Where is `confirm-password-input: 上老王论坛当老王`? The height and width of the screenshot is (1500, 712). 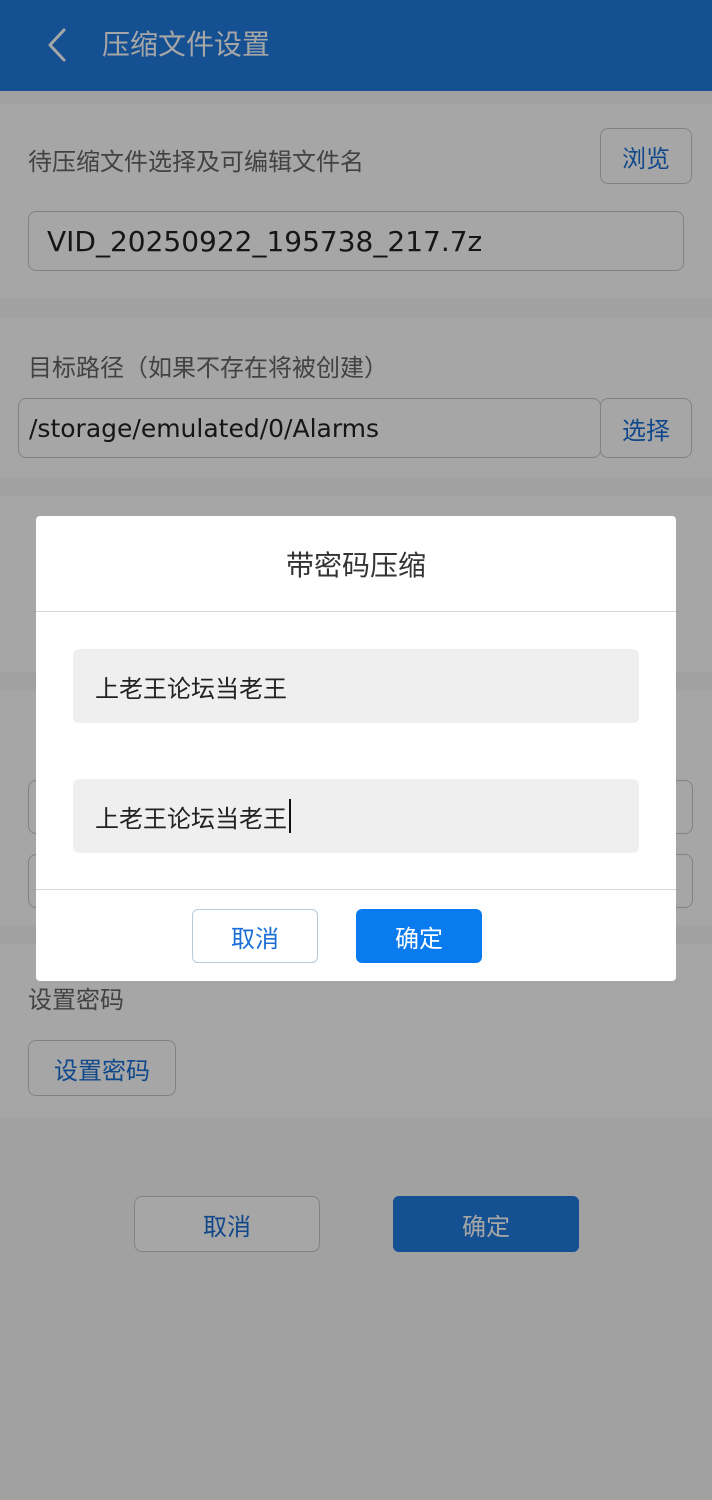
confirm-password-input: 上老王论坛当老王 is located at coordinates (356, 816).